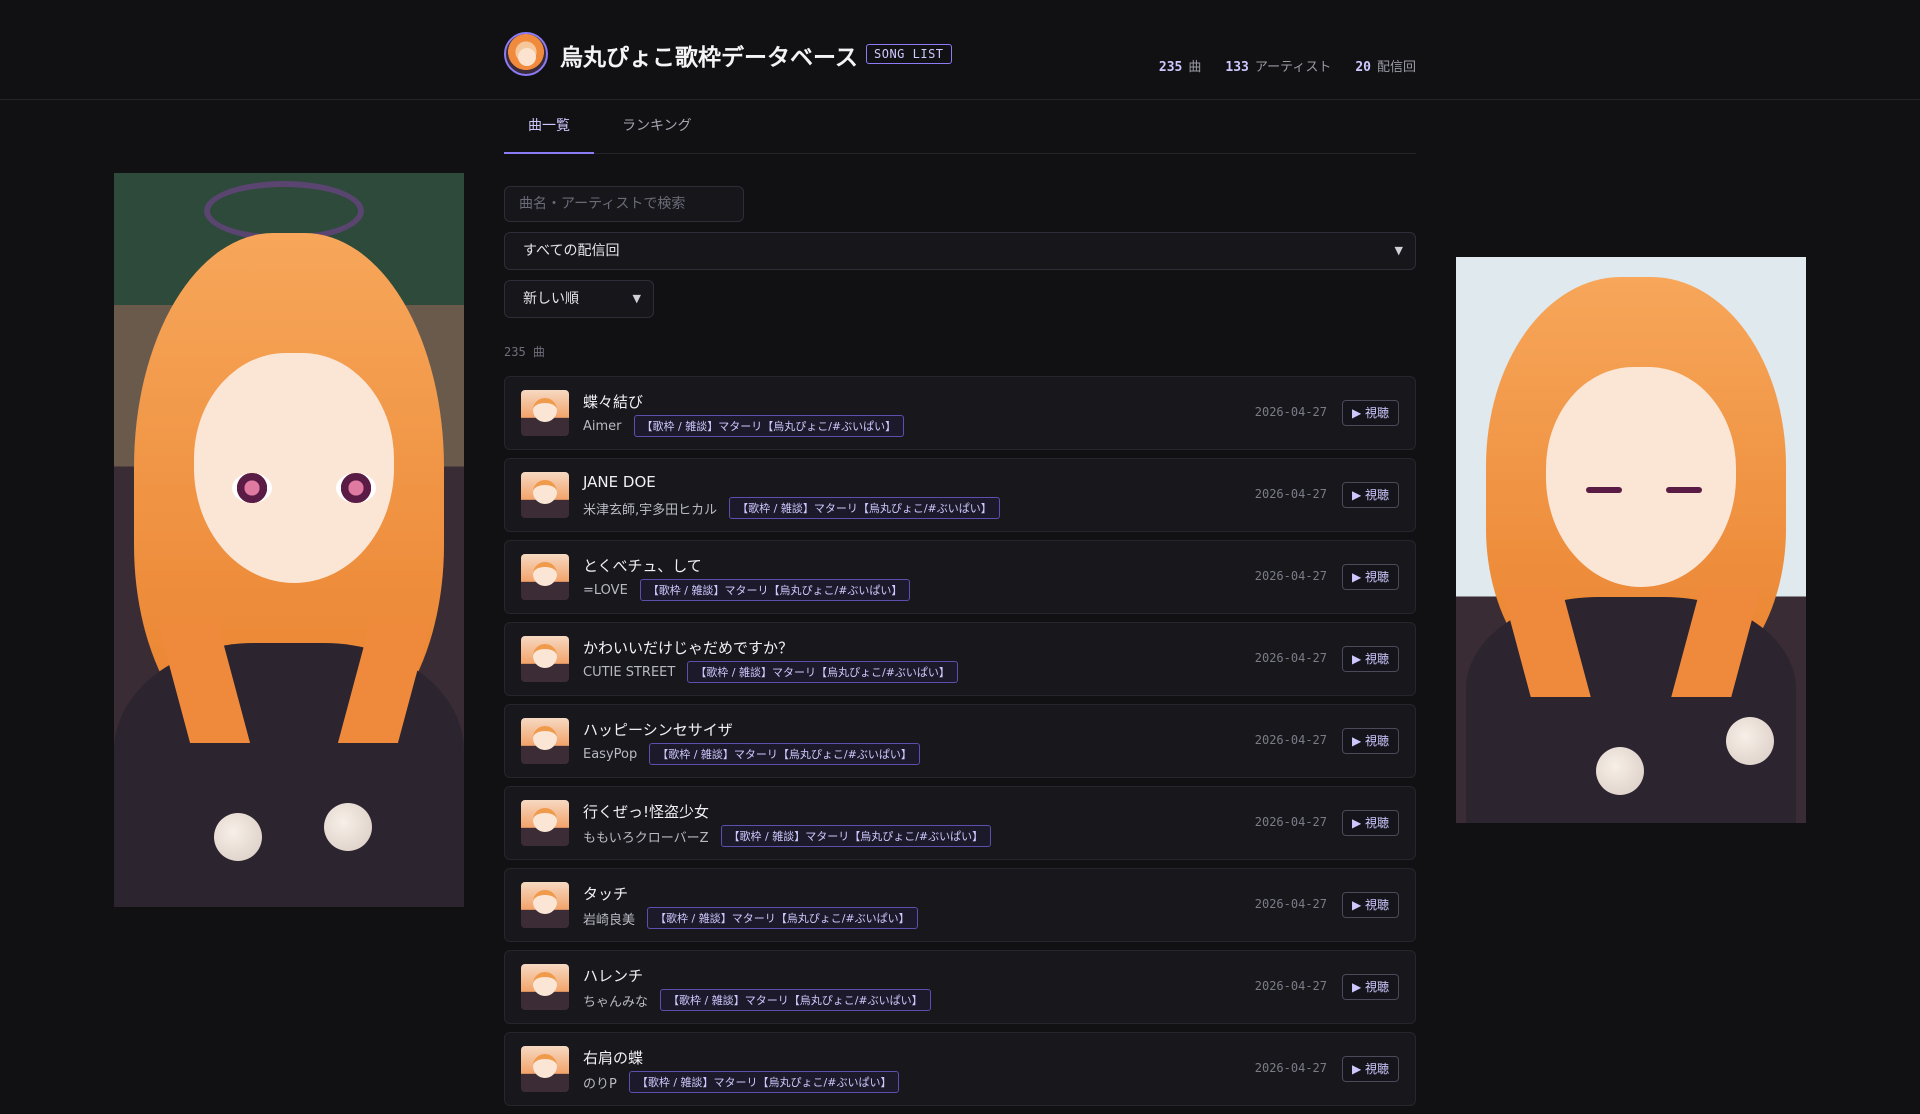 The image size is (1920, 1114). What do you see at coordinates (642, 566) in the screenshot?
I see `song-title: とくべチュ、して` at bounding box center [642, 566].